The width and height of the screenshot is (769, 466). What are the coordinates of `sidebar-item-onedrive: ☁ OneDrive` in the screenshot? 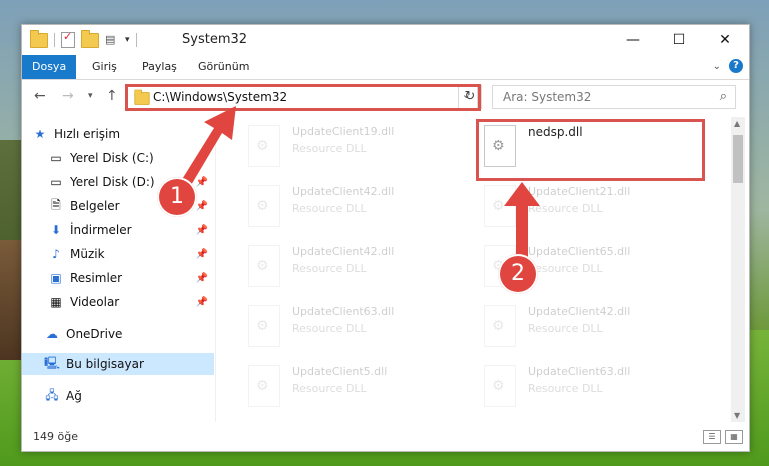 It's located at (140, 334).